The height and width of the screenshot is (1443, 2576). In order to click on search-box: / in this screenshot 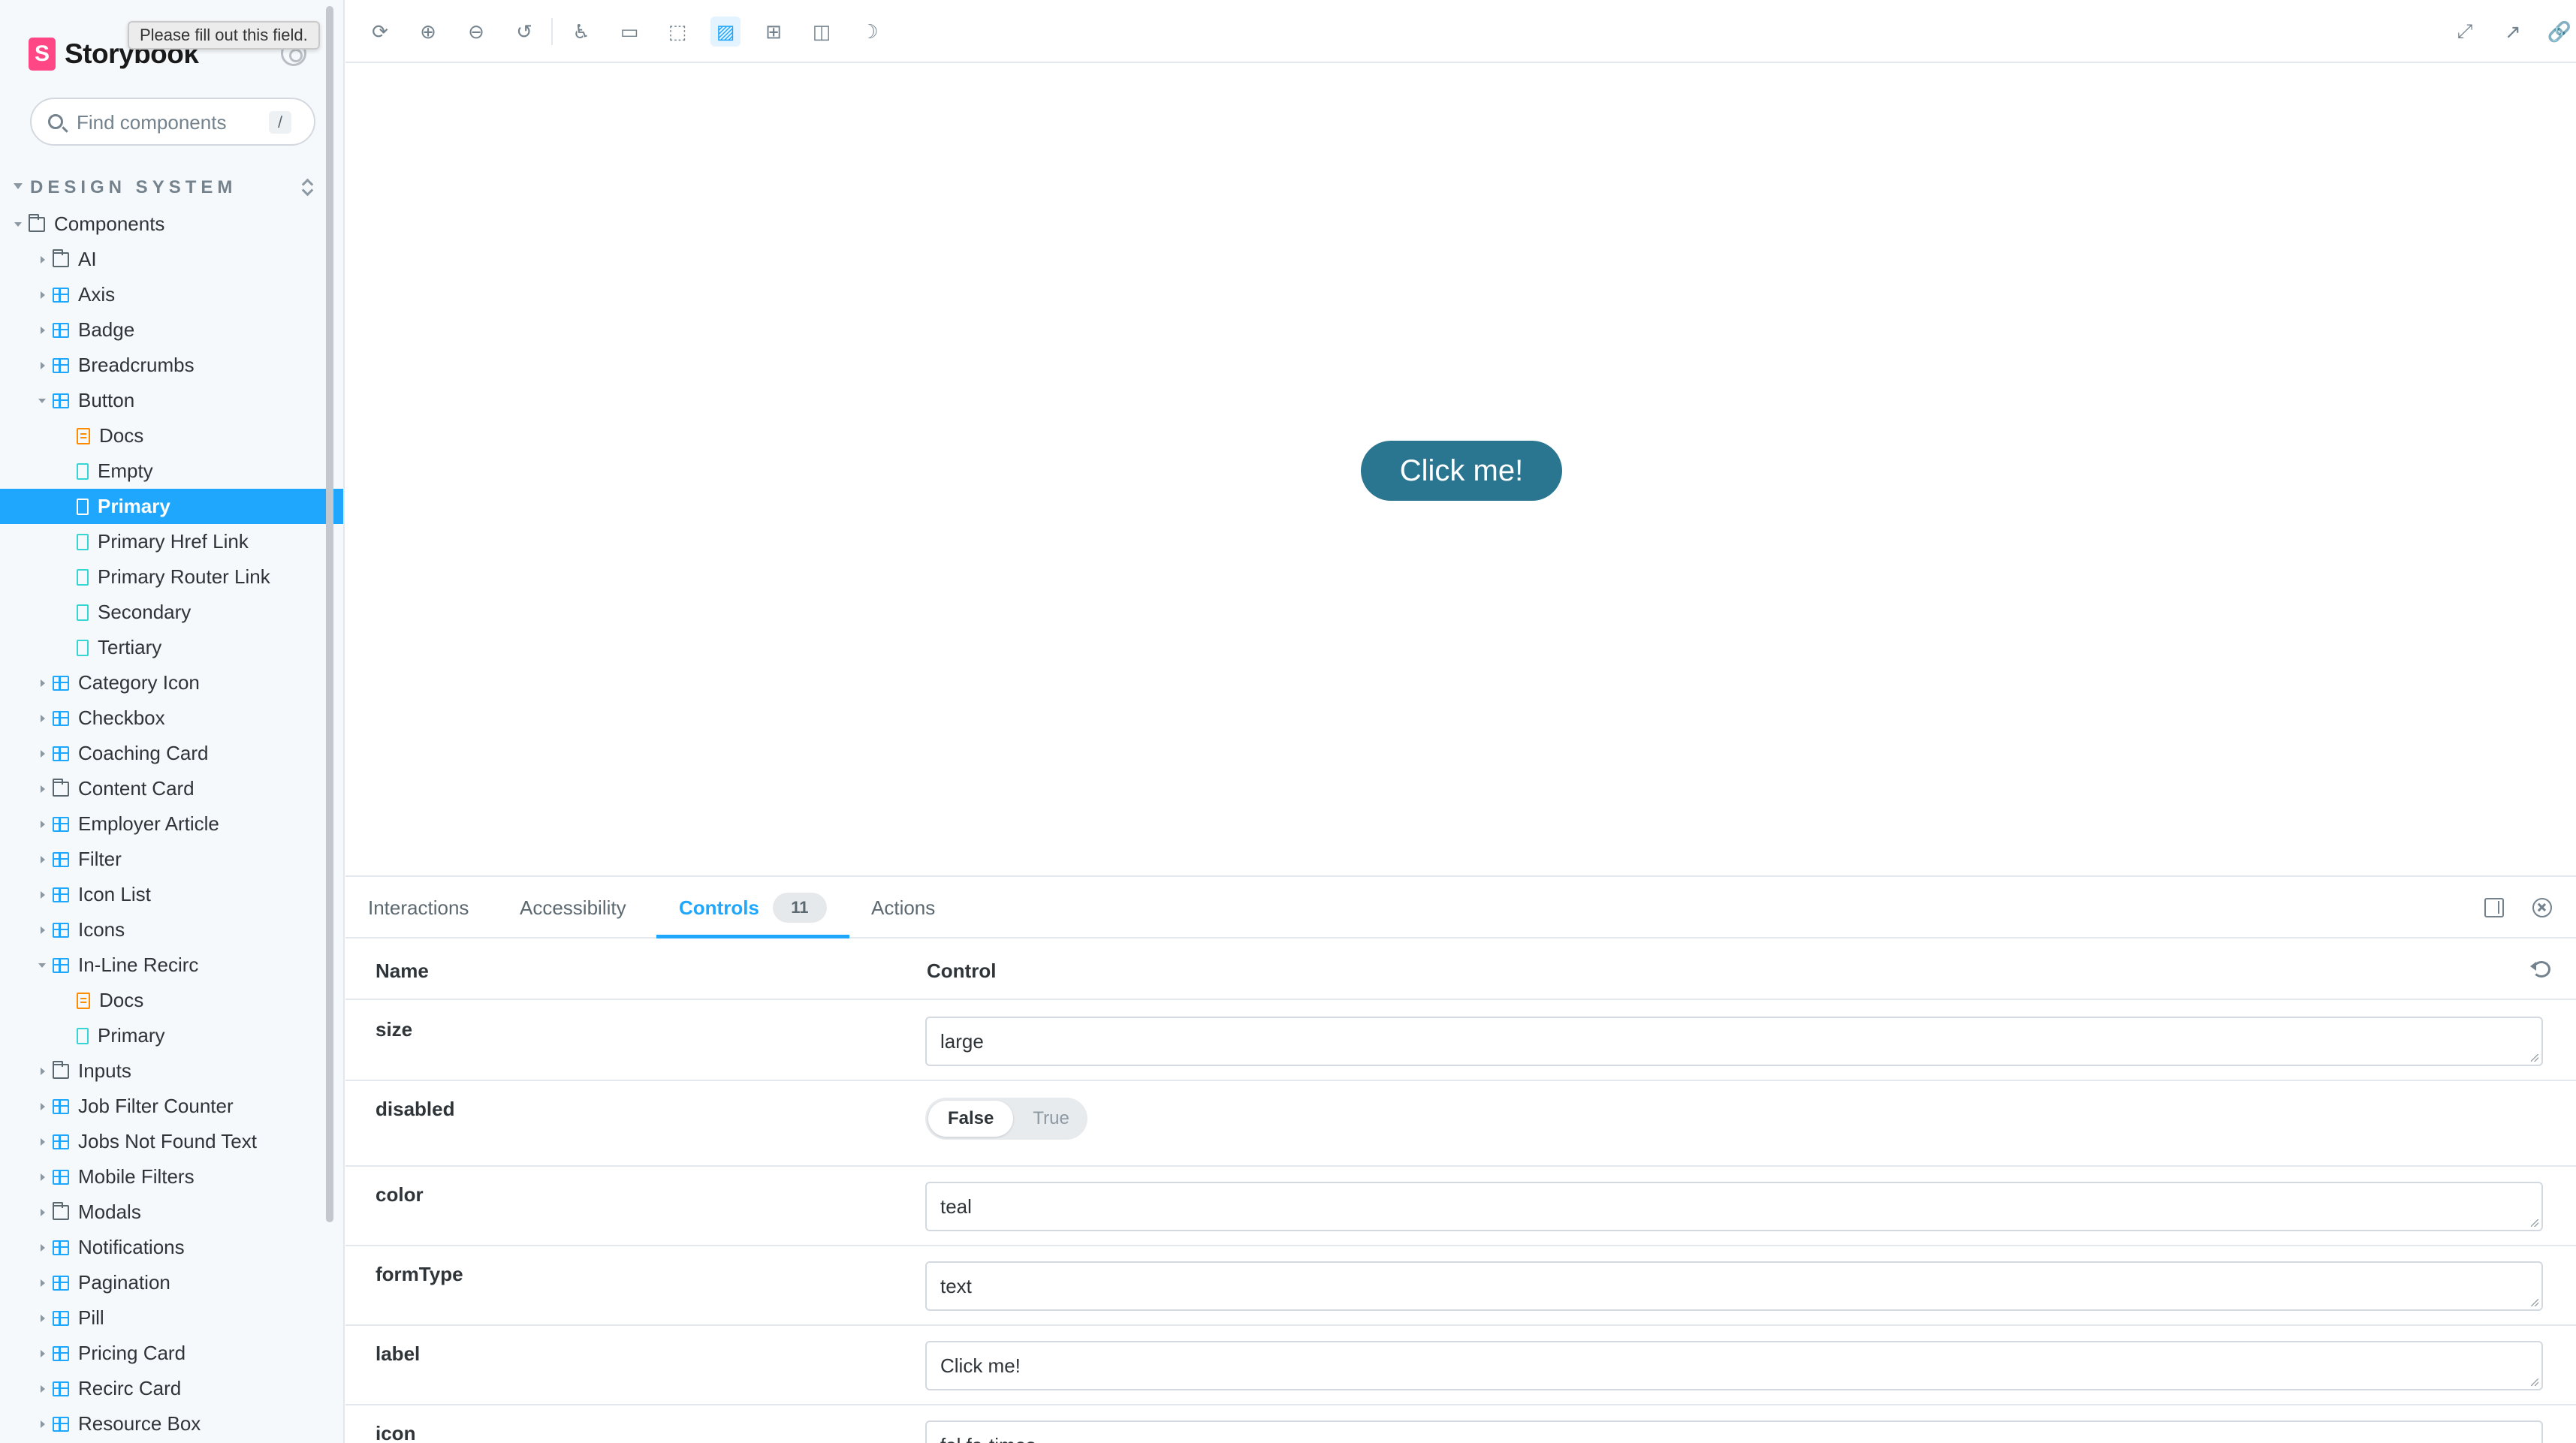, I will do `click(172, 122)`.